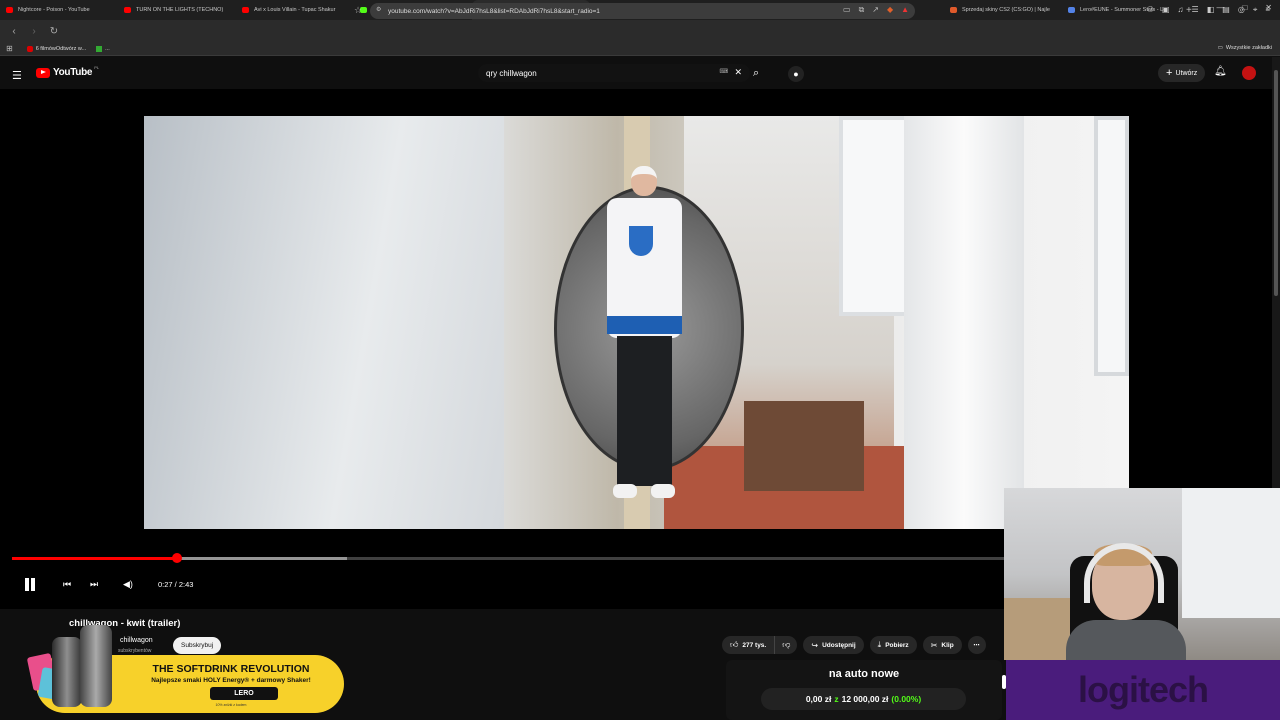 This screenshot has height=720, width=1280. I want to click on warning-icon: ▲, so click(905, 10).